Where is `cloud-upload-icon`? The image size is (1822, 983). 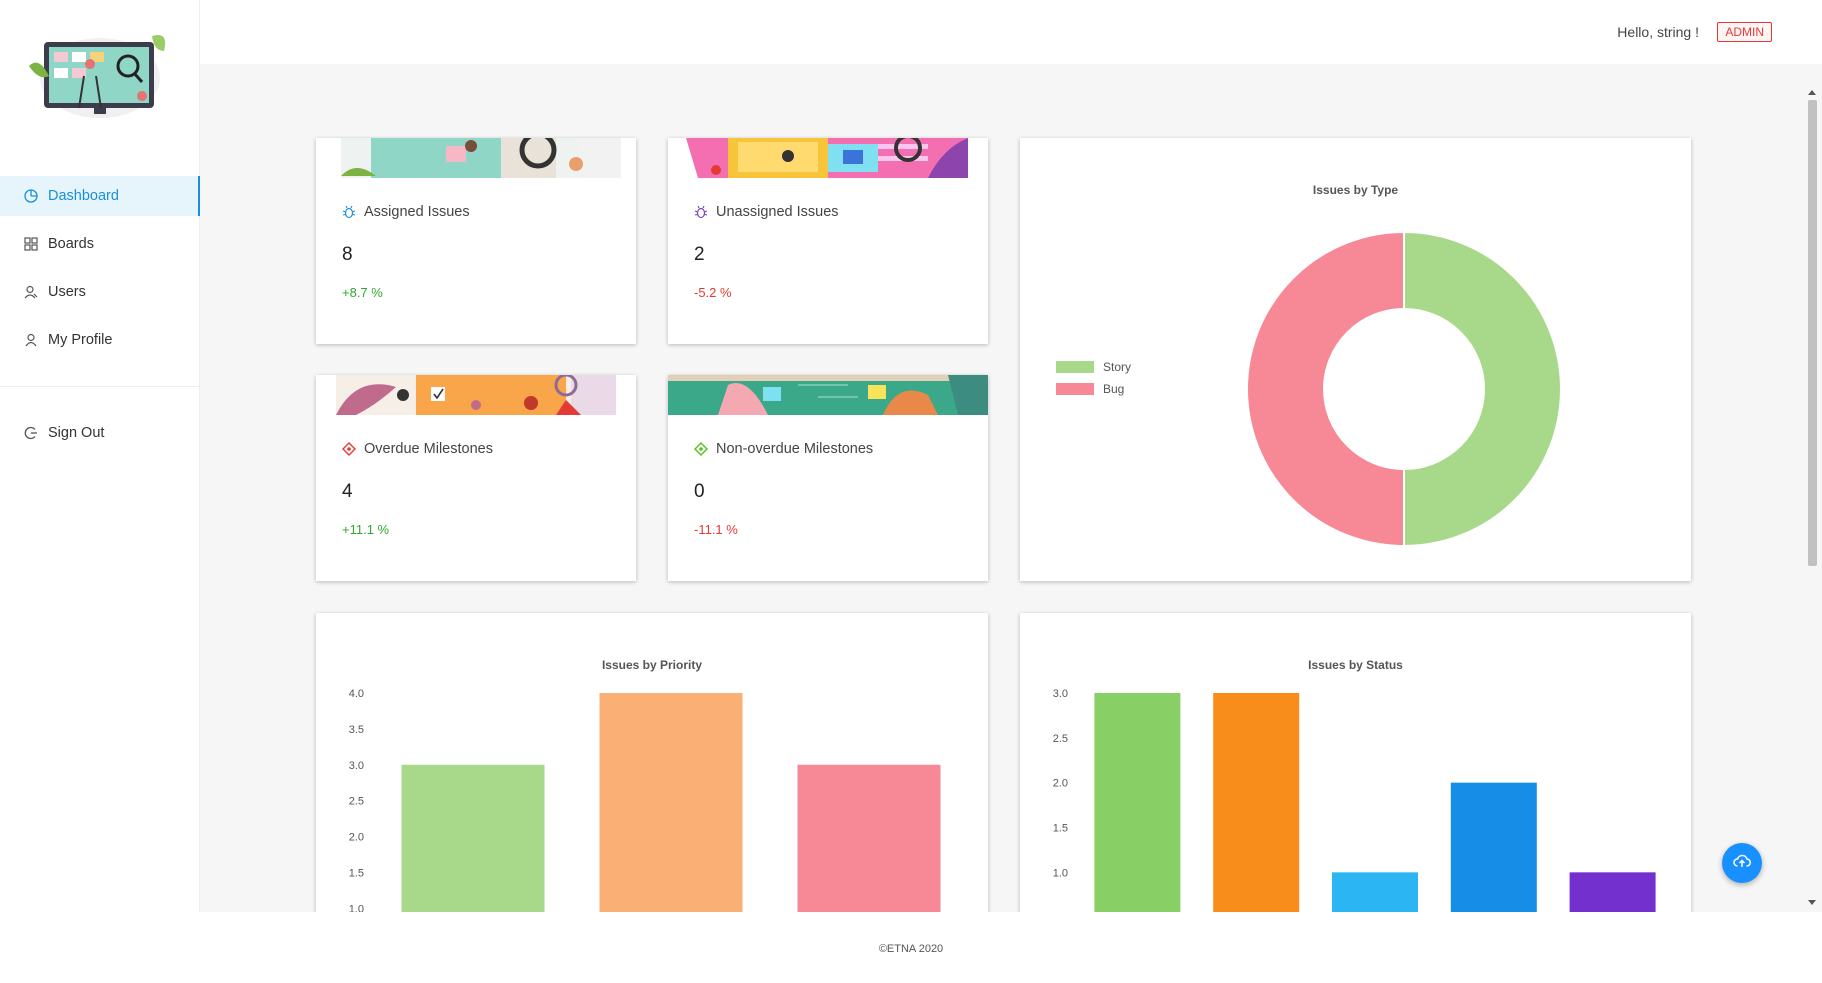
cloud-upload-icon is located at coordinates (1742, 863).